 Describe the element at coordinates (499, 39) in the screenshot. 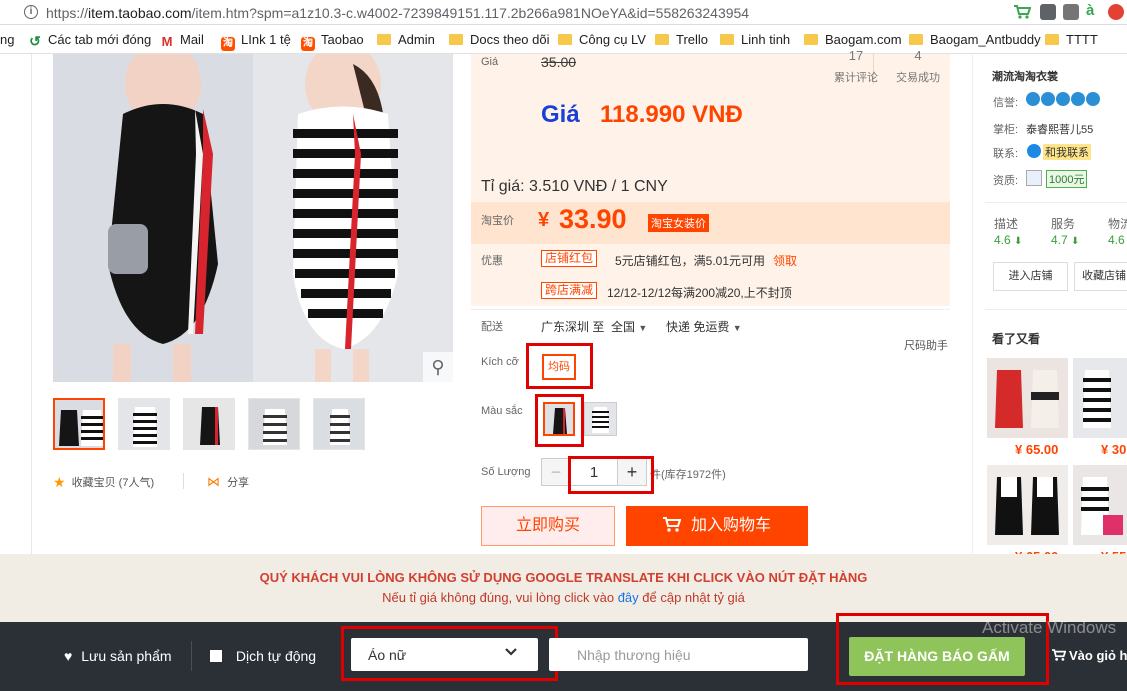

I see `bookmark-folder-docs: Docs theo dõi` at that location.